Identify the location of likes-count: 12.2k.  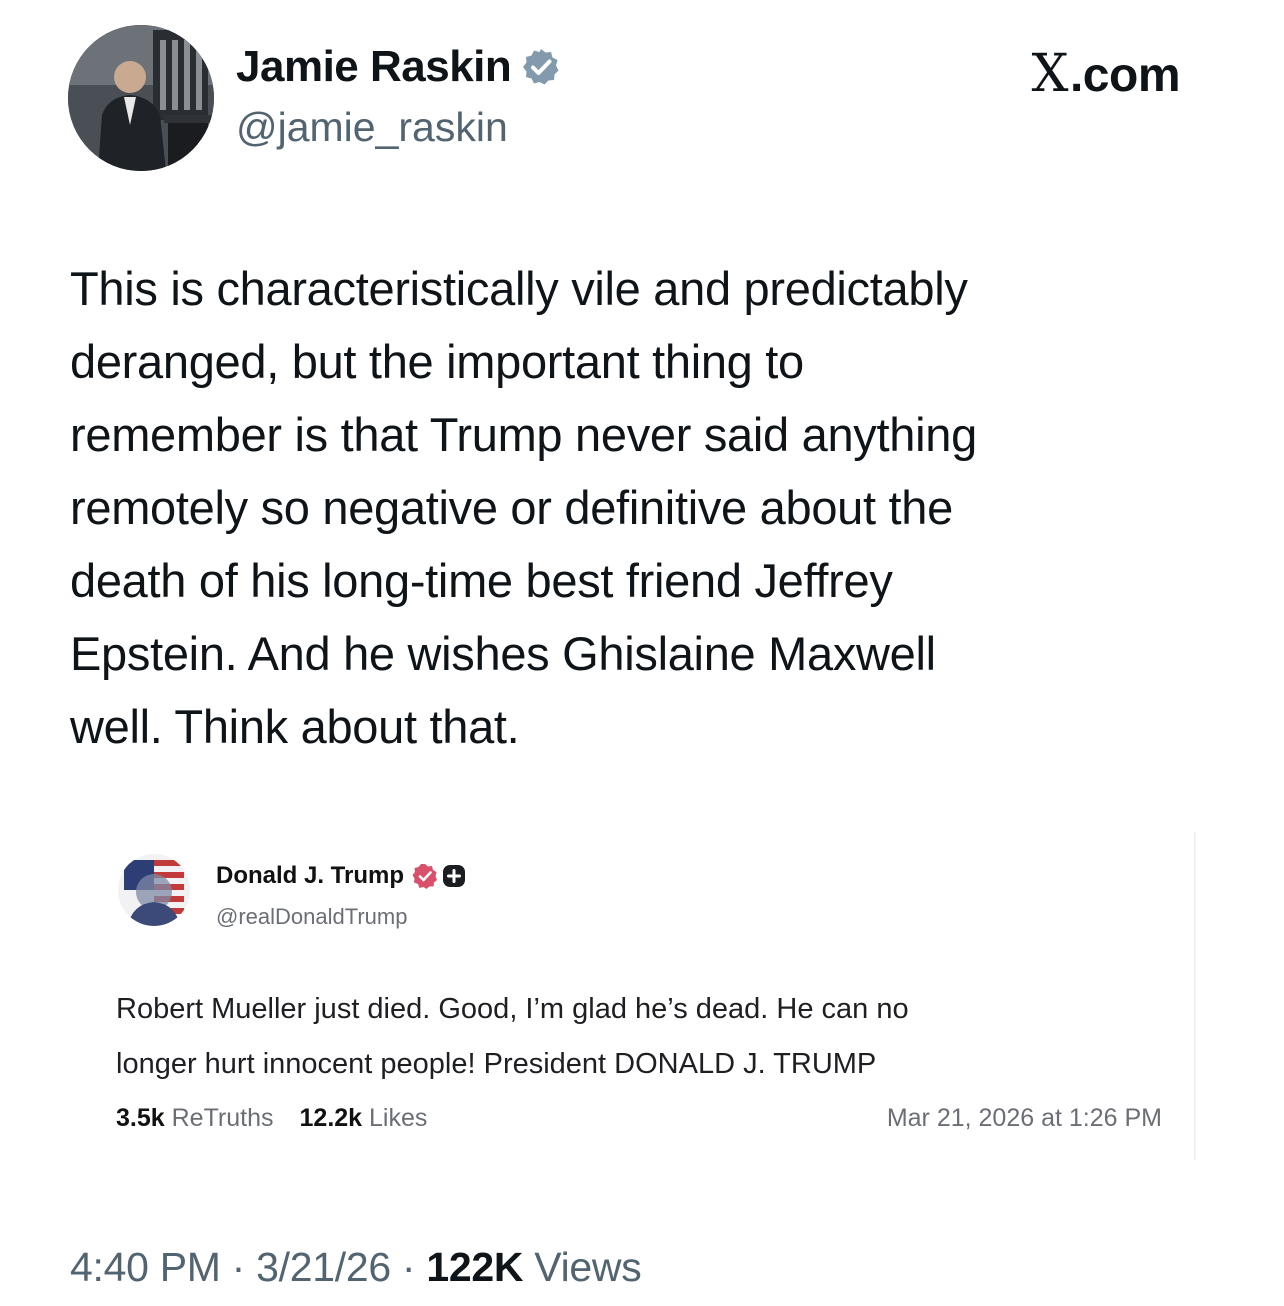
(331, 1118).